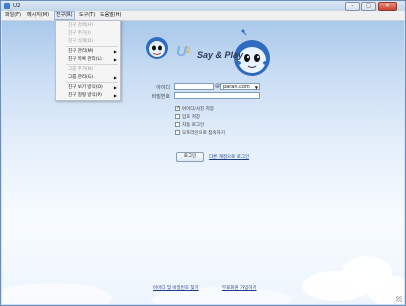  I want to click on menu-friend: 친구(R), so click(64, 15).